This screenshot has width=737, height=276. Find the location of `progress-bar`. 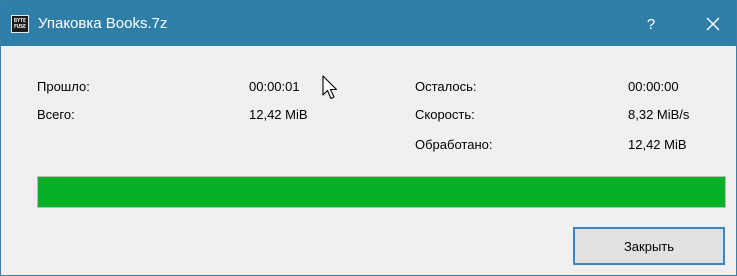

progress-bar is located at coordinates (381, 192).